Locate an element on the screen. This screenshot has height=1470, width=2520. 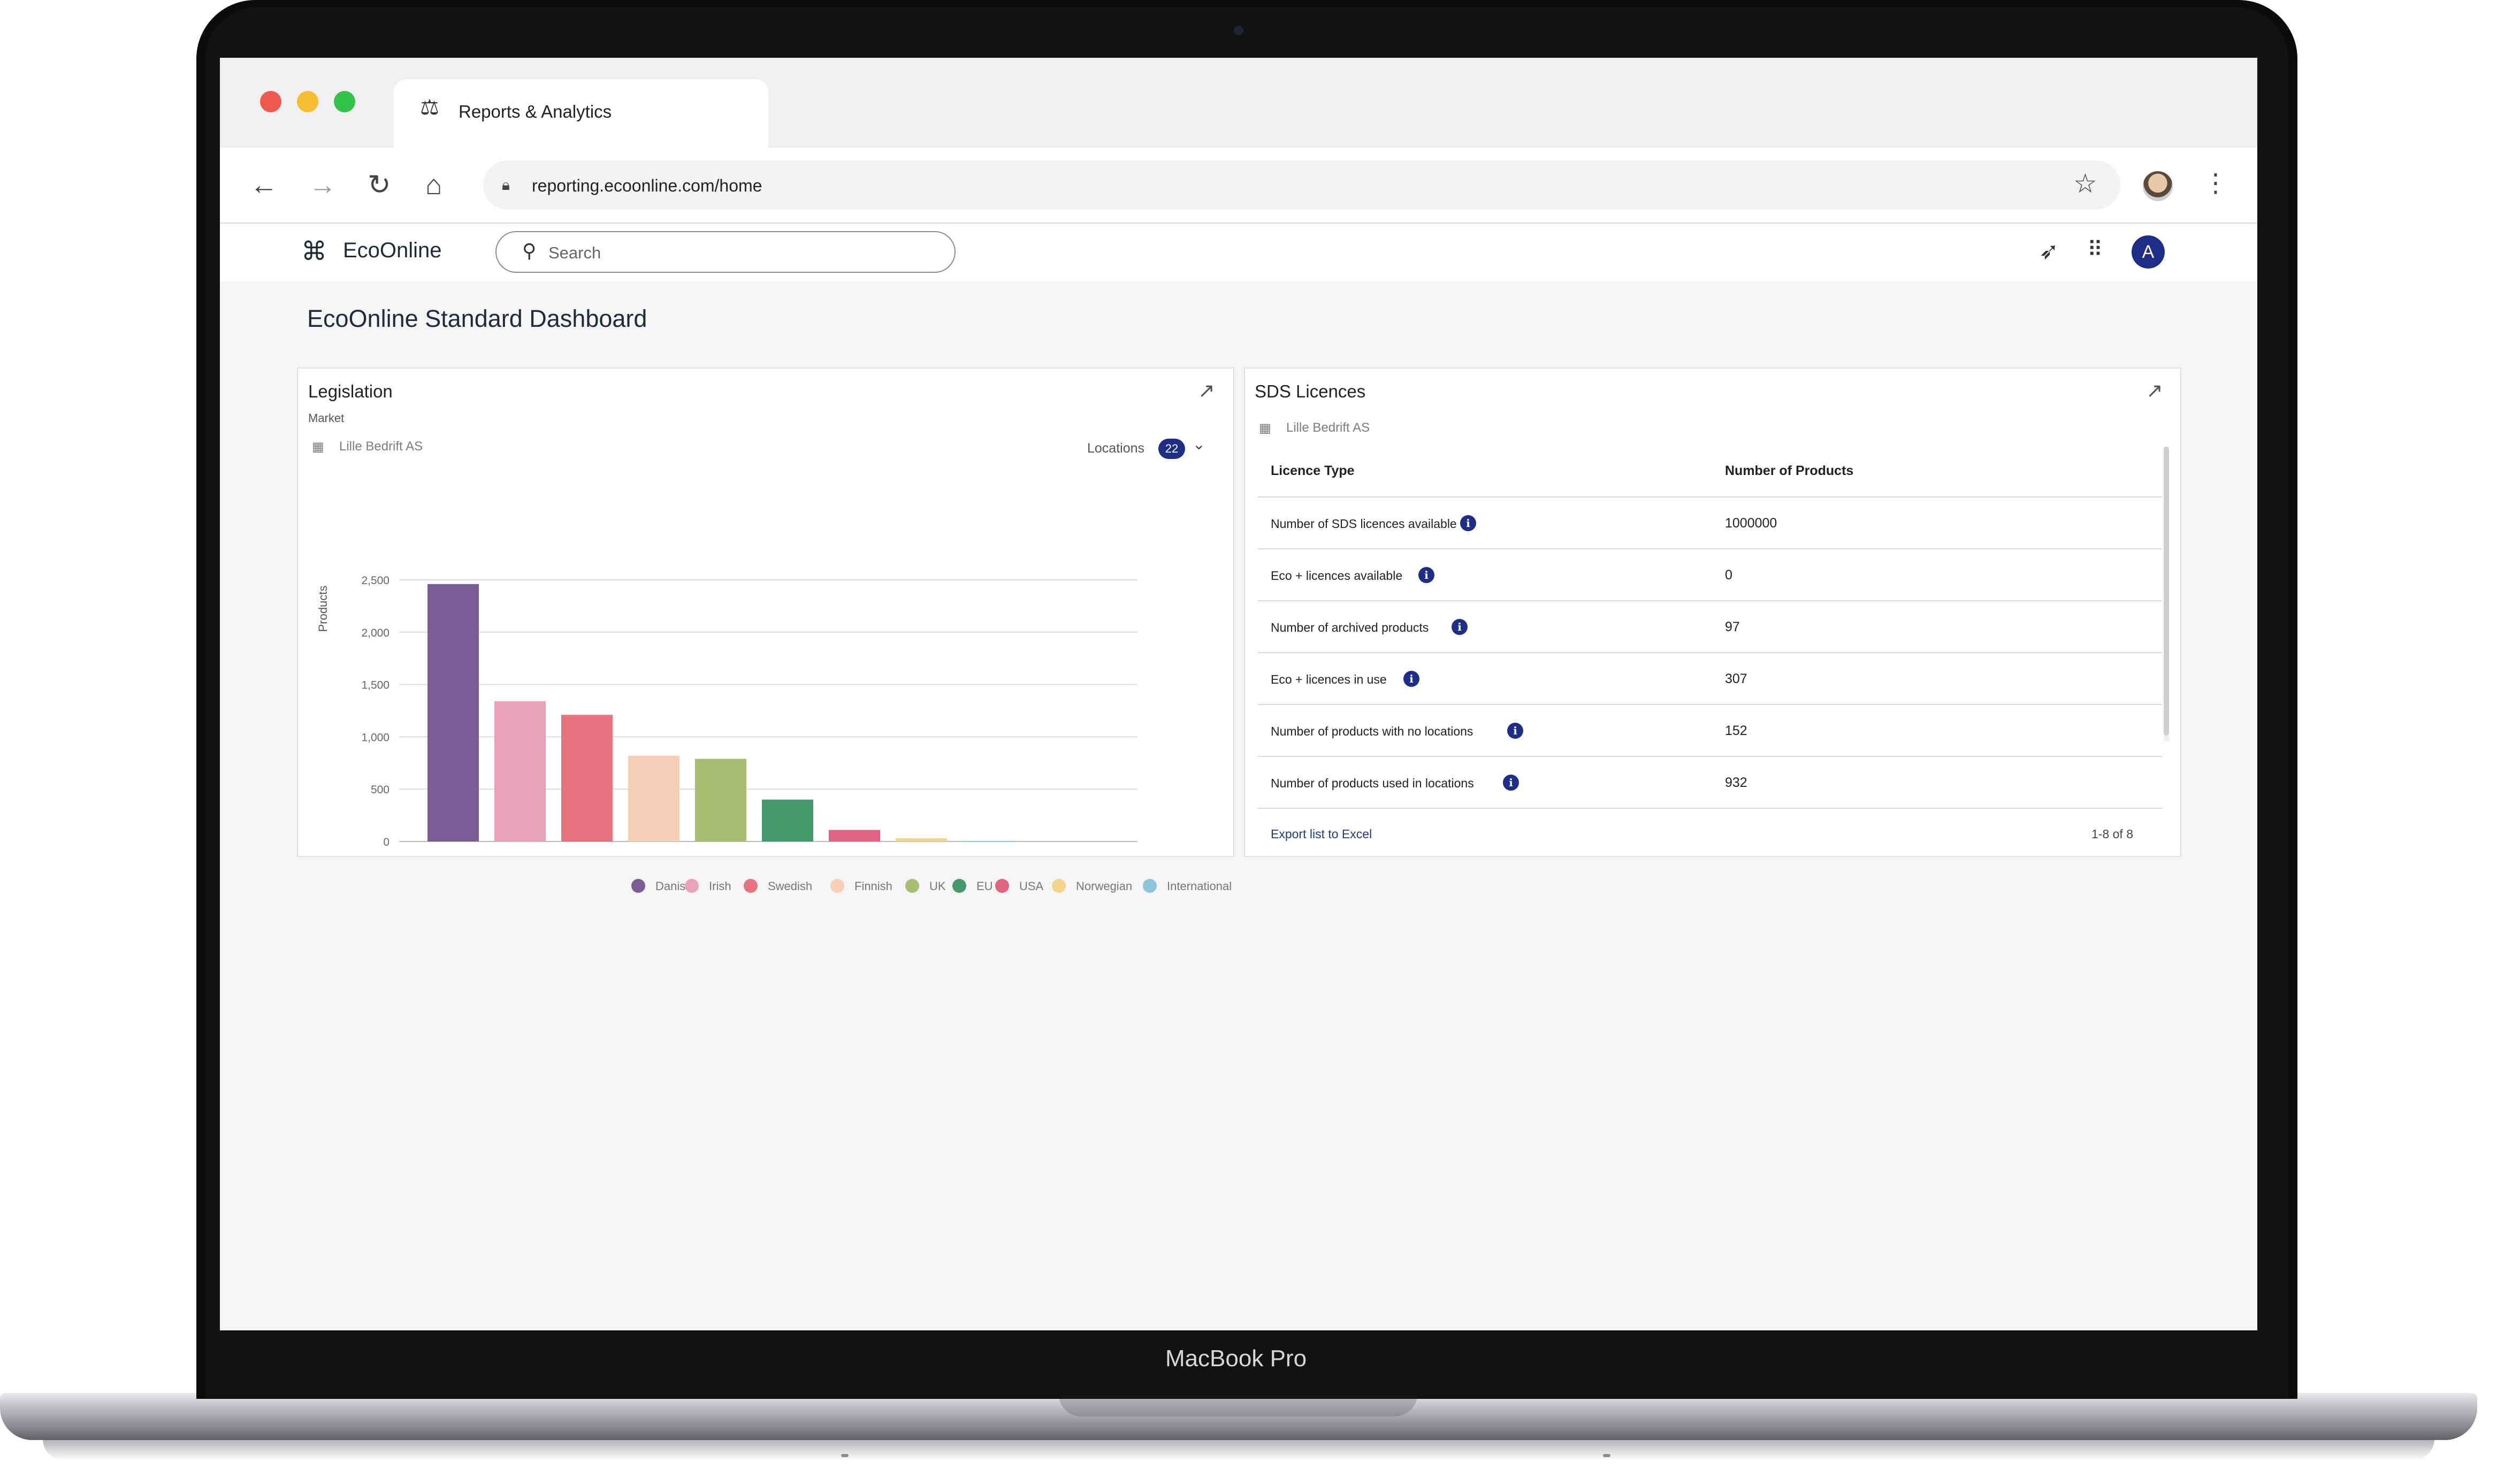
legend-label: International lists is located at coordinates (1199, 886).